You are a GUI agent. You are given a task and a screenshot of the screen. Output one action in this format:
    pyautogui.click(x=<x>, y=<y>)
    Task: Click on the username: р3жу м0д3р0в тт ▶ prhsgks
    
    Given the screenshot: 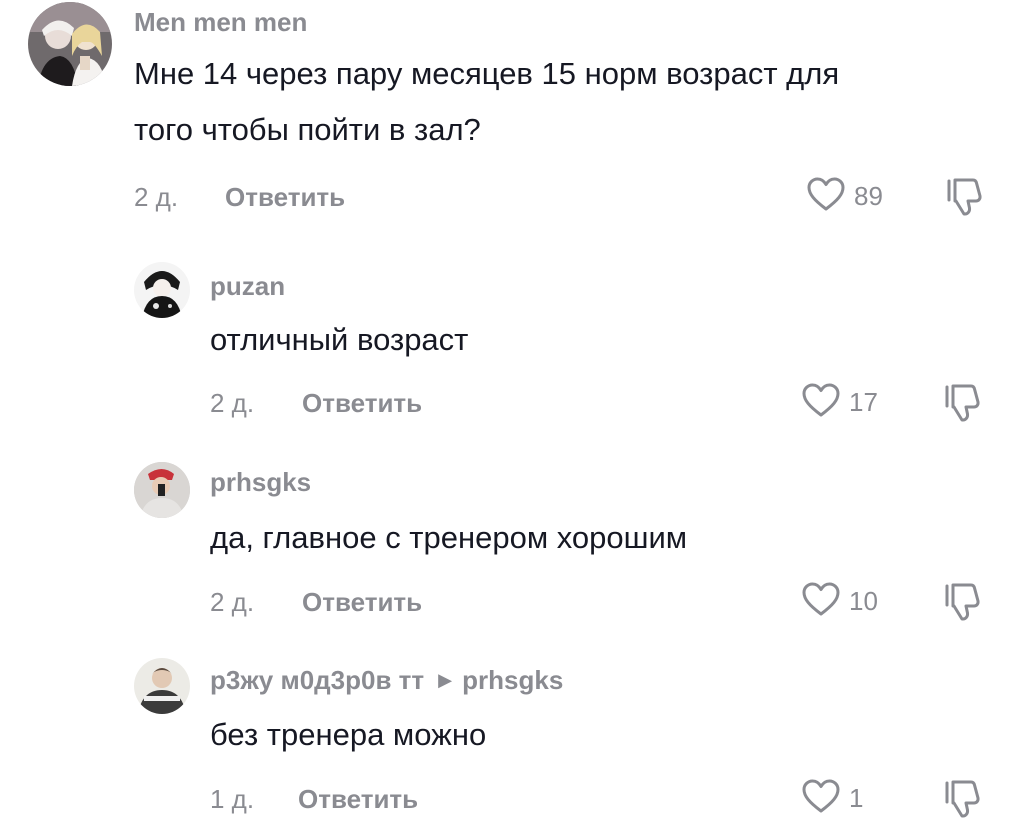 What is the action you would take?
    pyautogui.click(x=386, y=680)
    